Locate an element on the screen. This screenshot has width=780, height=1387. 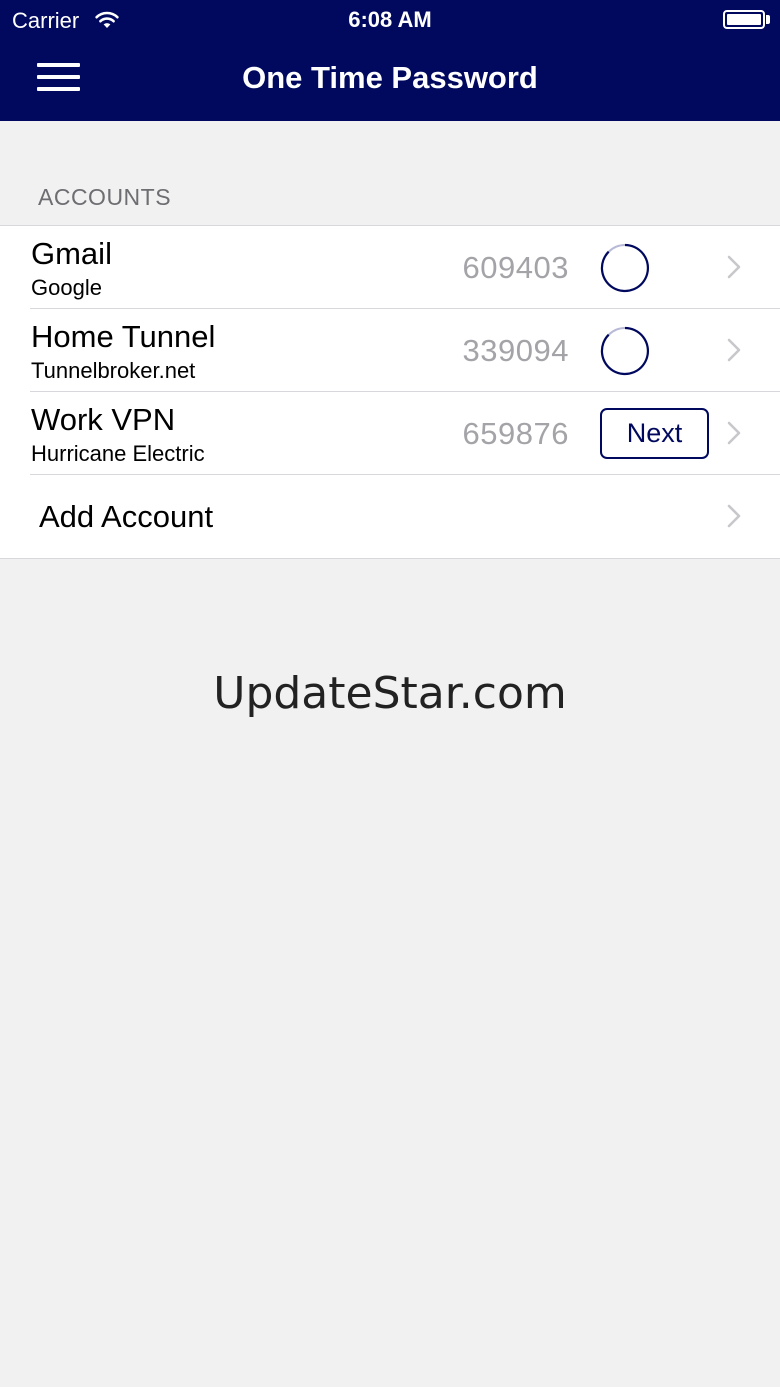
watermark-text: UpdateStar.com is located at coordinates (390, 693).